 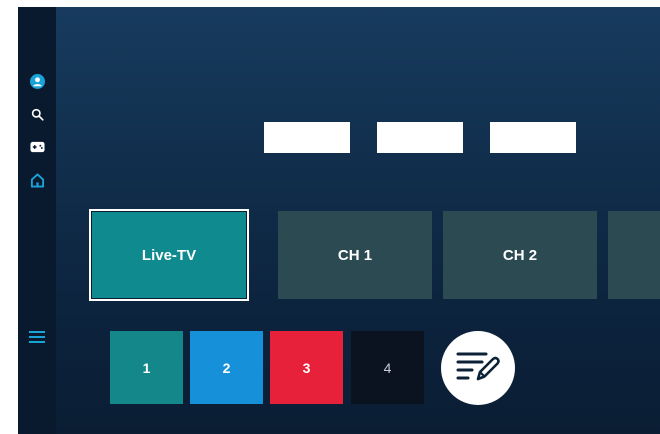 I want to click on tile-ch-1: CH 1, so click(x=355, y=255).